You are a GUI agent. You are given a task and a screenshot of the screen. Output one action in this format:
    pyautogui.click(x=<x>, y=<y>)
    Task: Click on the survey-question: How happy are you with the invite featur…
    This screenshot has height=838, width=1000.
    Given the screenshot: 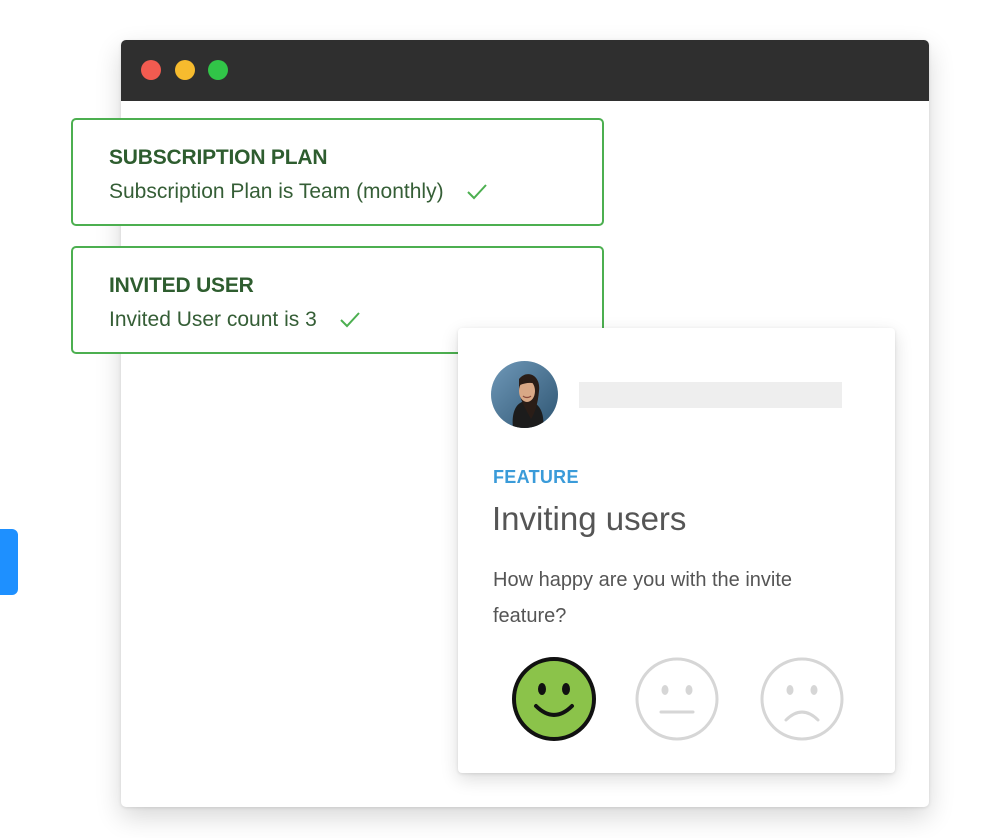 What is the action you would take?
    pyautogui.click(x=643, y=598)
    